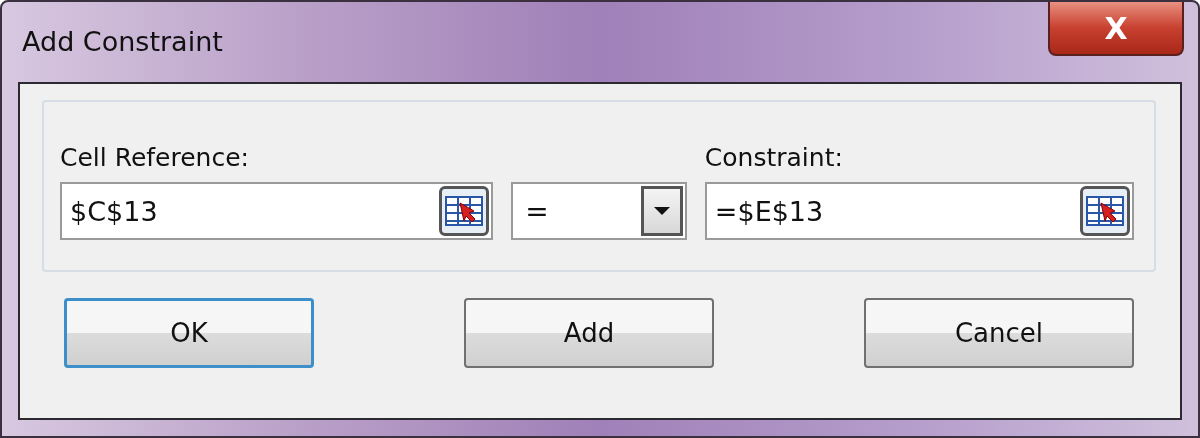  What do you see at coordinates (589, 333) in the screenshot?
I see `dialog-button: Add` at bounding box center [589, 333].